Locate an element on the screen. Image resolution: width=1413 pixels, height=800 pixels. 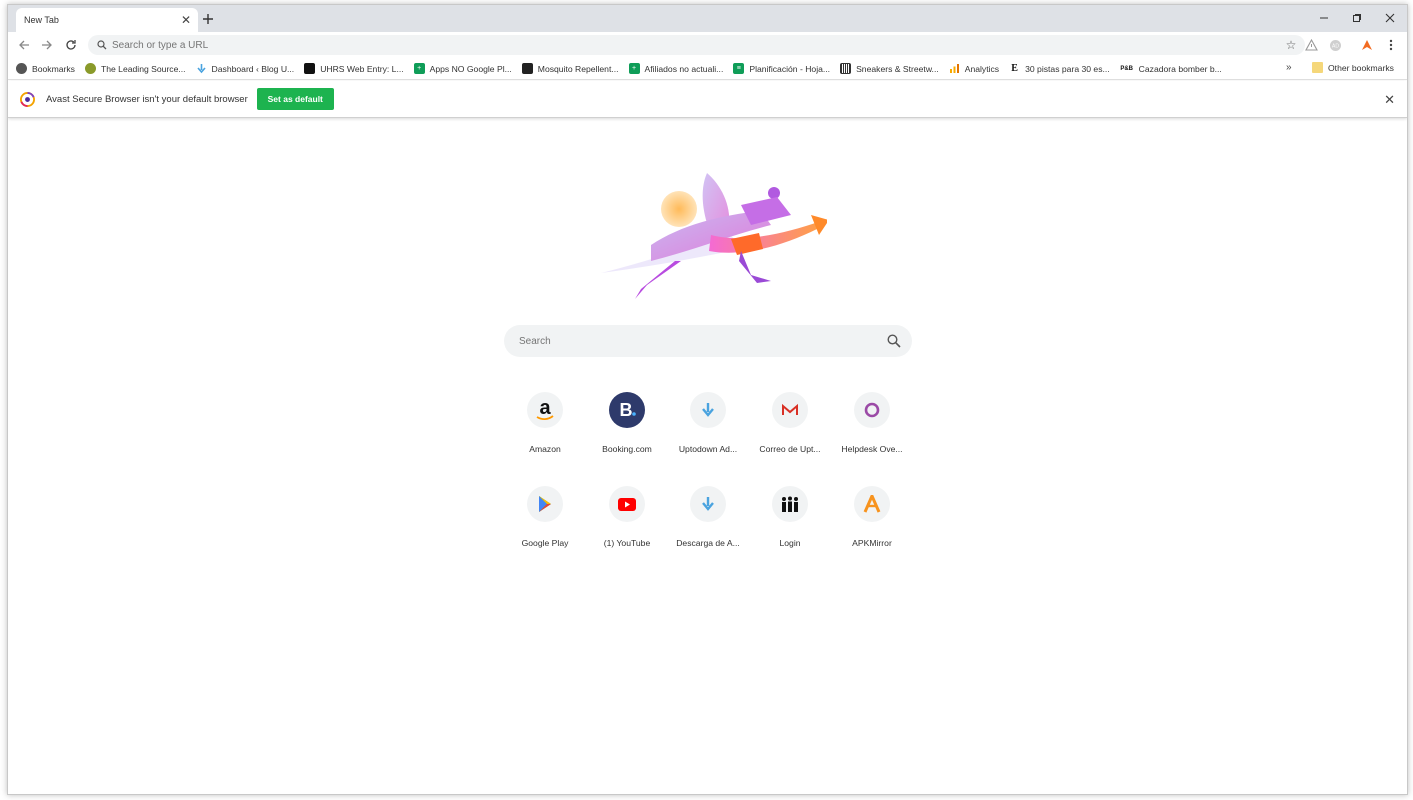
arrow-left-icon is located at coordinates (24, 45).